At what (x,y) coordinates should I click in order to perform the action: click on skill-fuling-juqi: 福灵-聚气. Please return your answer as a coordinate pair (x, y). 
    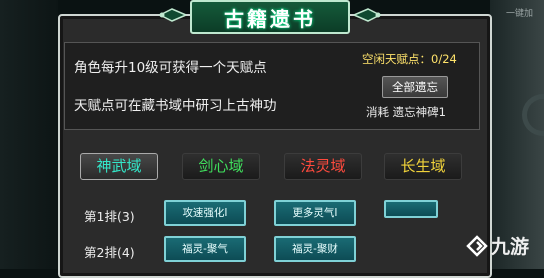
    Looking at the image, I should click on (205, 249).